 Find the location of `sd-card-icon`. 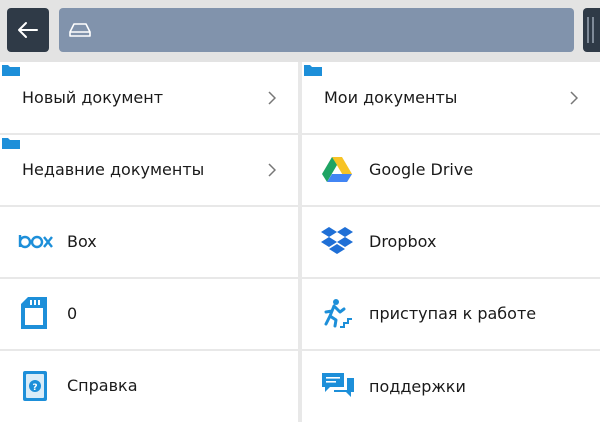

sd-card-icon is located at coordinates (34, 313).